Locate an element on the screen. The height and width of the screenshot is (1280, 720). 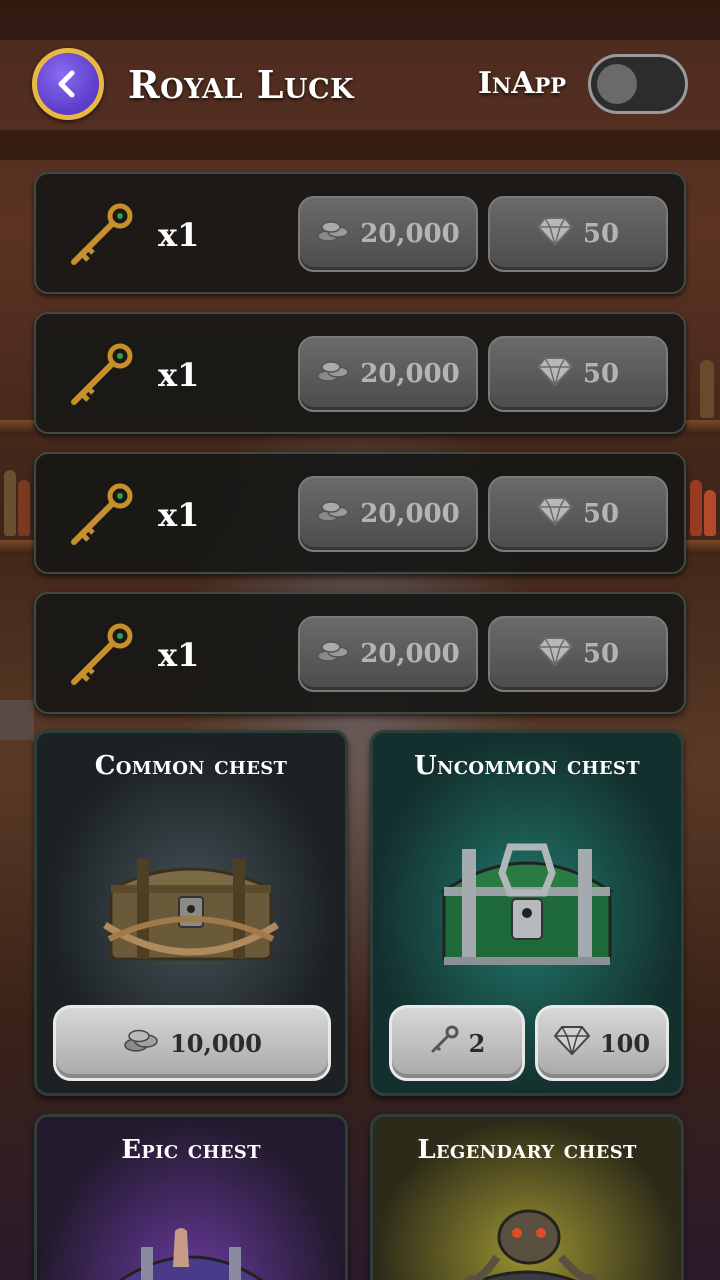
chest-card-epic: Epic chest is located at coordinates (191, 1197).